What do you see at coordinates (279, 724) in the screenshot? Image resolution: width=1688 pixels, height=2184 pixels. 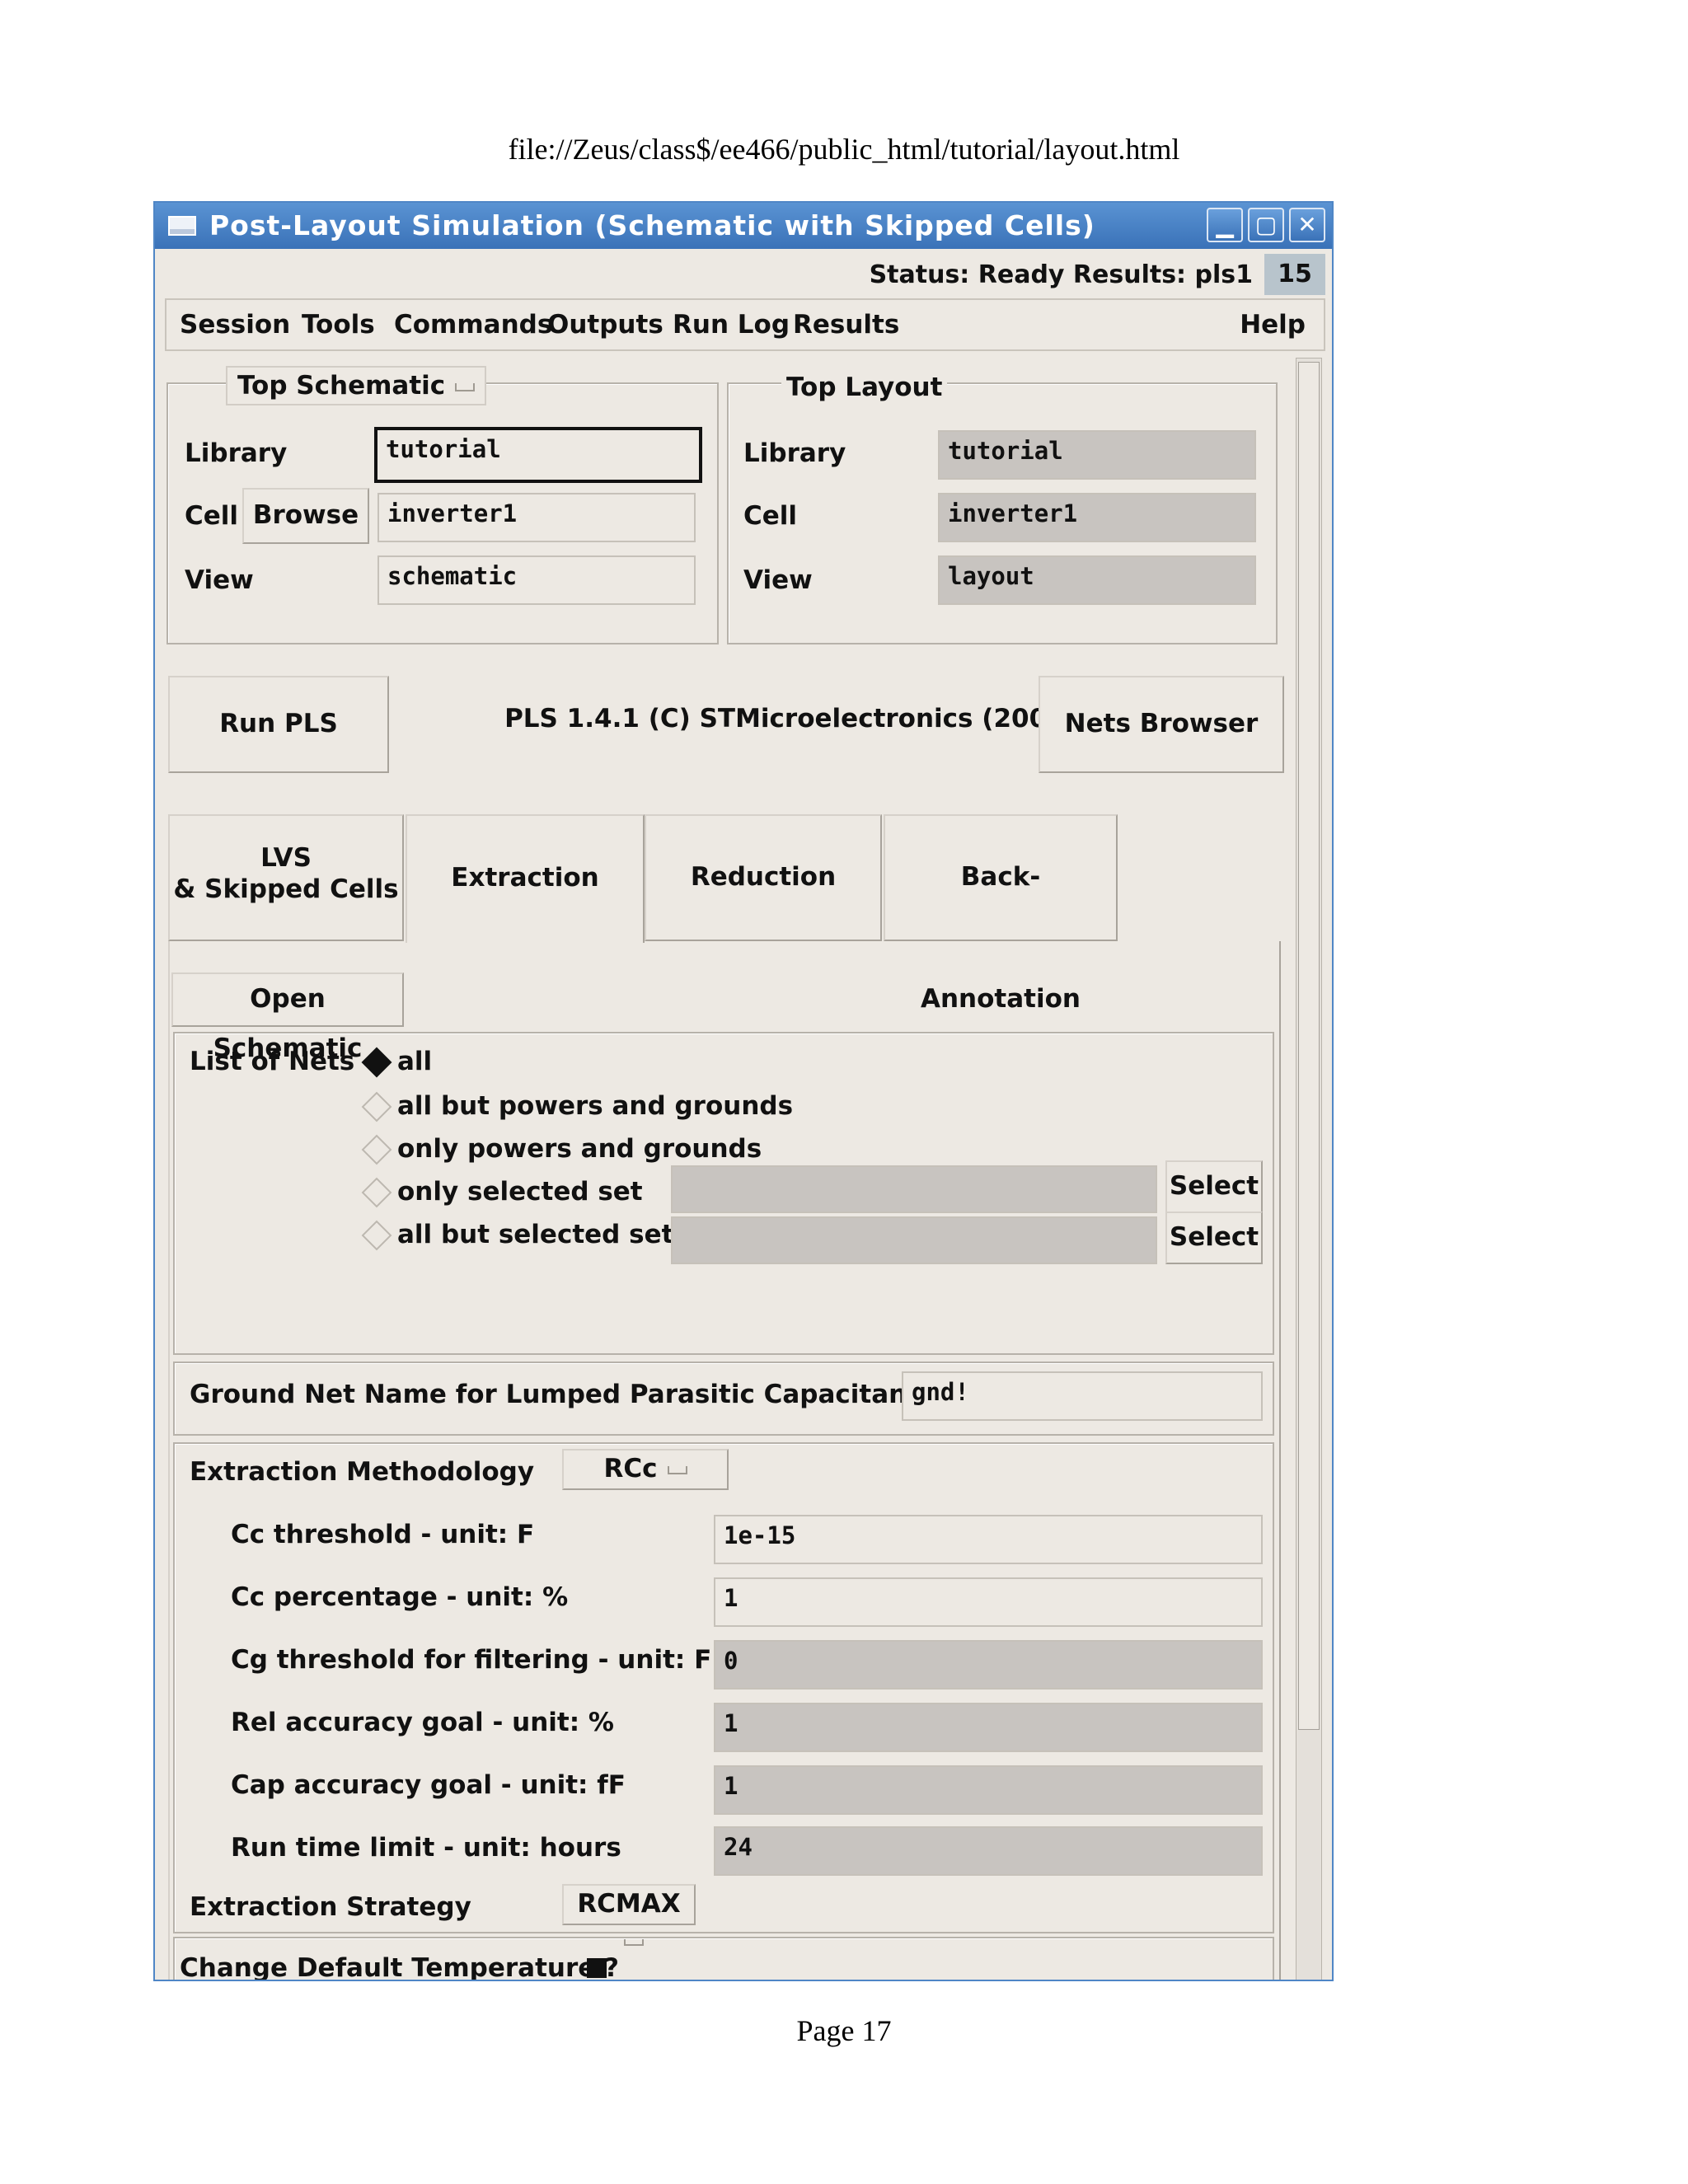 I see `run-pls-button: Run PLS` at bounding box center [279, 724].